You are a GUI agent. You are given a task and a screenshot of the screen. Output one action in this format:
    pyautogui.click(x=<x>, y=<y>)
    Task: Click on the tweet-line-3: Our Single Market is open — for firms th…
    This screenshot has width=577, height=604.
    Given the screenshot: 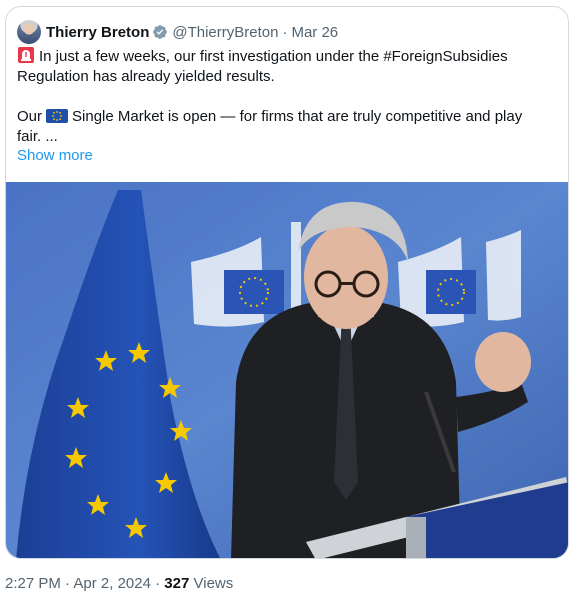 What is the action you would take?
    pyautogui.click(x=287, y=117)
    